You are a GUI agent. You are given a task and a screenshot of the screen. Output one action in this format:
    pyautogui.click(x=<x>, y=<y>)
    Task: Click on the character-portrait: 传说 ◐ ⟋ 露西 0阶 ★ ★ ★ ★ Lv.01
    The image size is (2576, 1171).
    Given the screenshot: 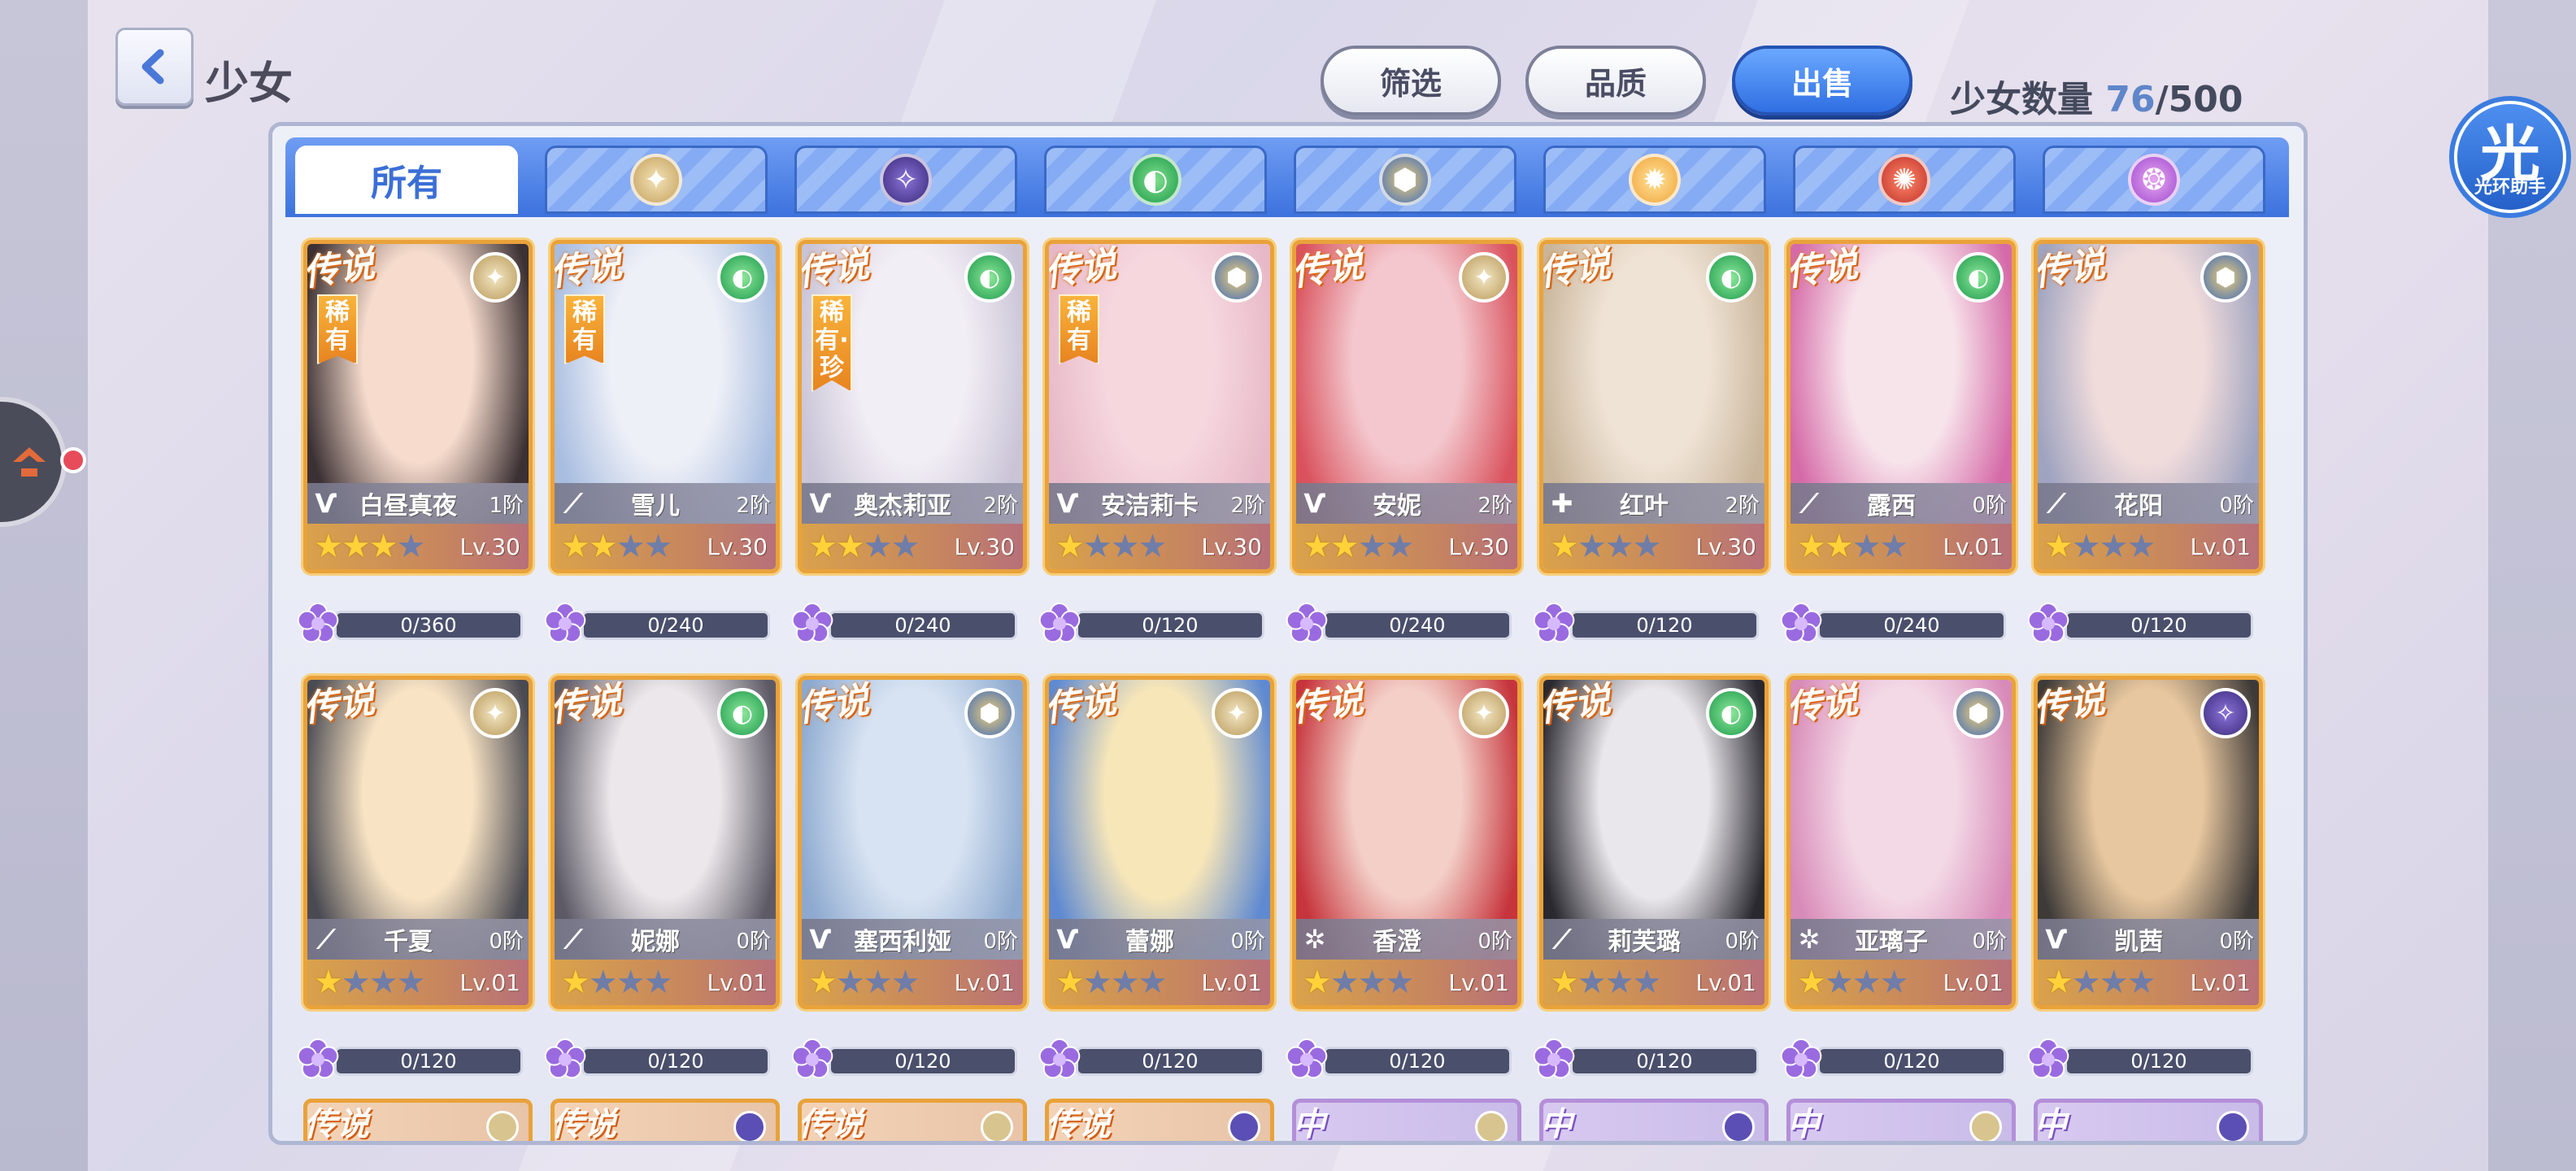 What is the action you would take?
    pyautogui.click(x=1901, y=407)
    